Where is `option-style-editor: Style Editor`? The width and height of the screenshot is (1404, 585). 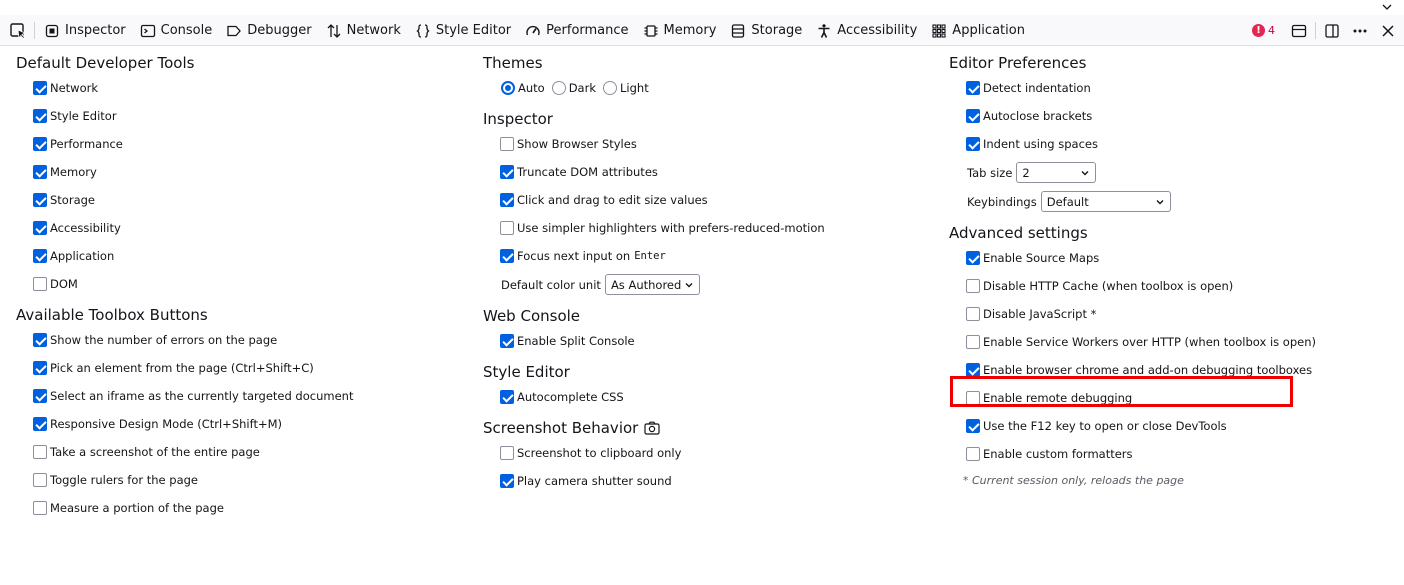 option-style-editor: Style Editor is located at coordinates (249, 116).